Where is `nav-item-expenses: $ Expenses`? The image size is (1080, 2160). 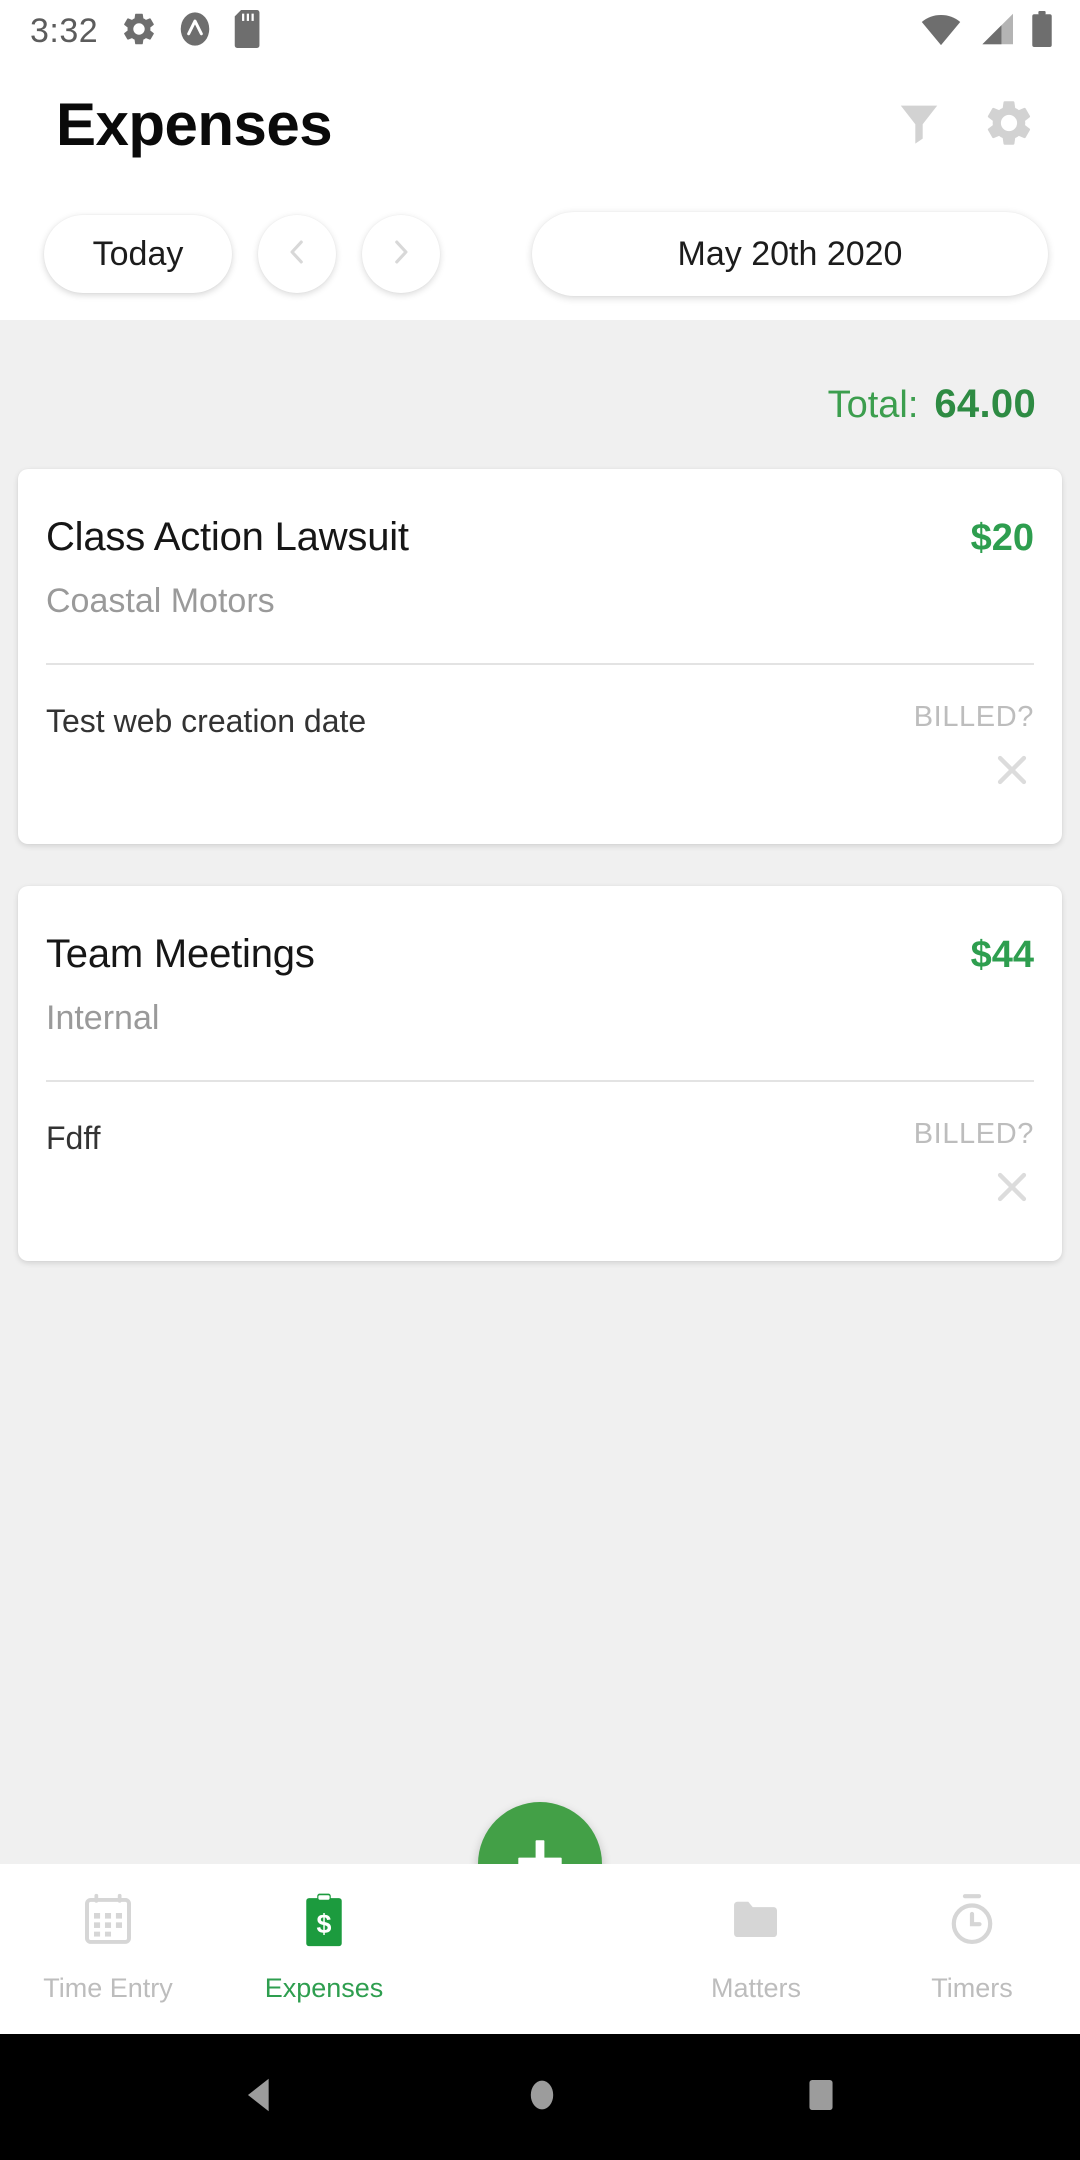
nav-item-expenses: $ Expenses is located at coordinates (324, 1948).